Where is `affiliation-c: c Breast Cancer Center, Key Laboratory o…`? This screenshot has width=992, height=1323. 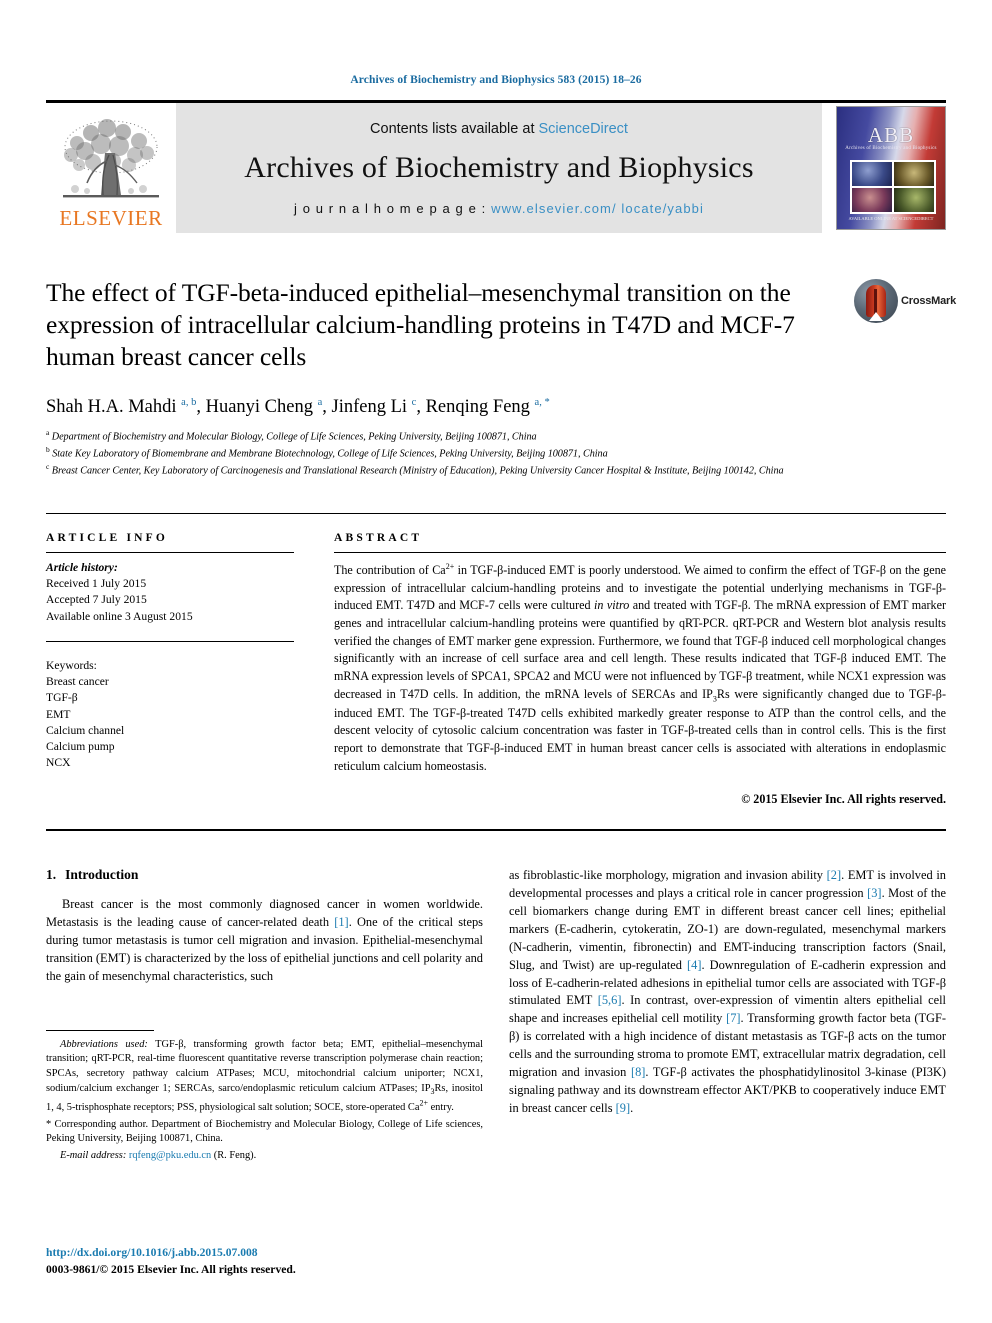 affiliation-c: c Breast Cancer Center, Key Laboratory o… is located at coordinates (496, 470).